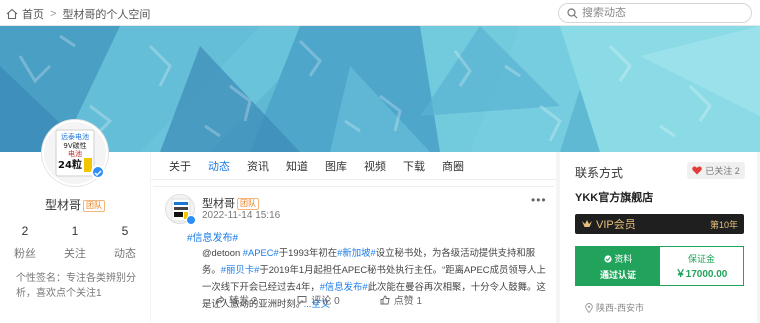 The image size is (760, 323). What do you see at coordinates (308, 252) in the screenshot?
I see `post-text-segment: 于1993年初在` at bounding box center [308, 252].